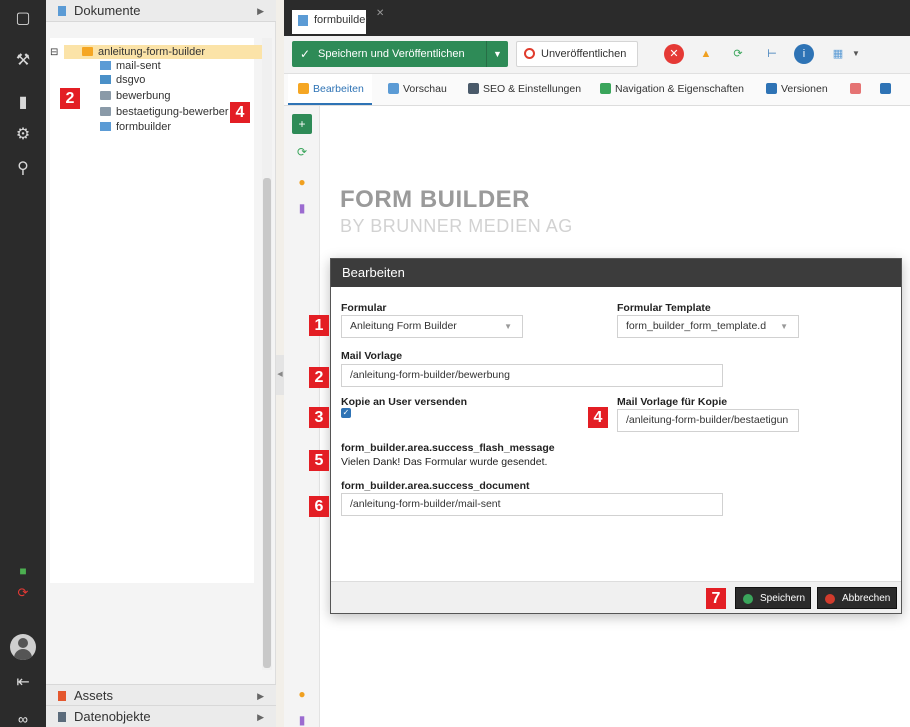 This screenshot has width=910, height=727. What do you see at coordinates (23, 647) in the screenshot?
I see `avatar` at bounding box center [23, 647].